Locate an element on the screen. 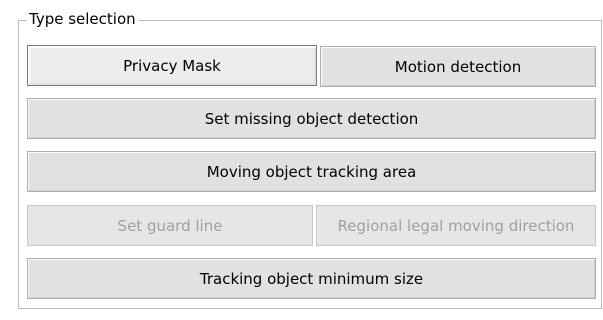 The image size is (603, 320). set-missing-object-detection-label: Set missing object detection is located at coordinates (311, 118).